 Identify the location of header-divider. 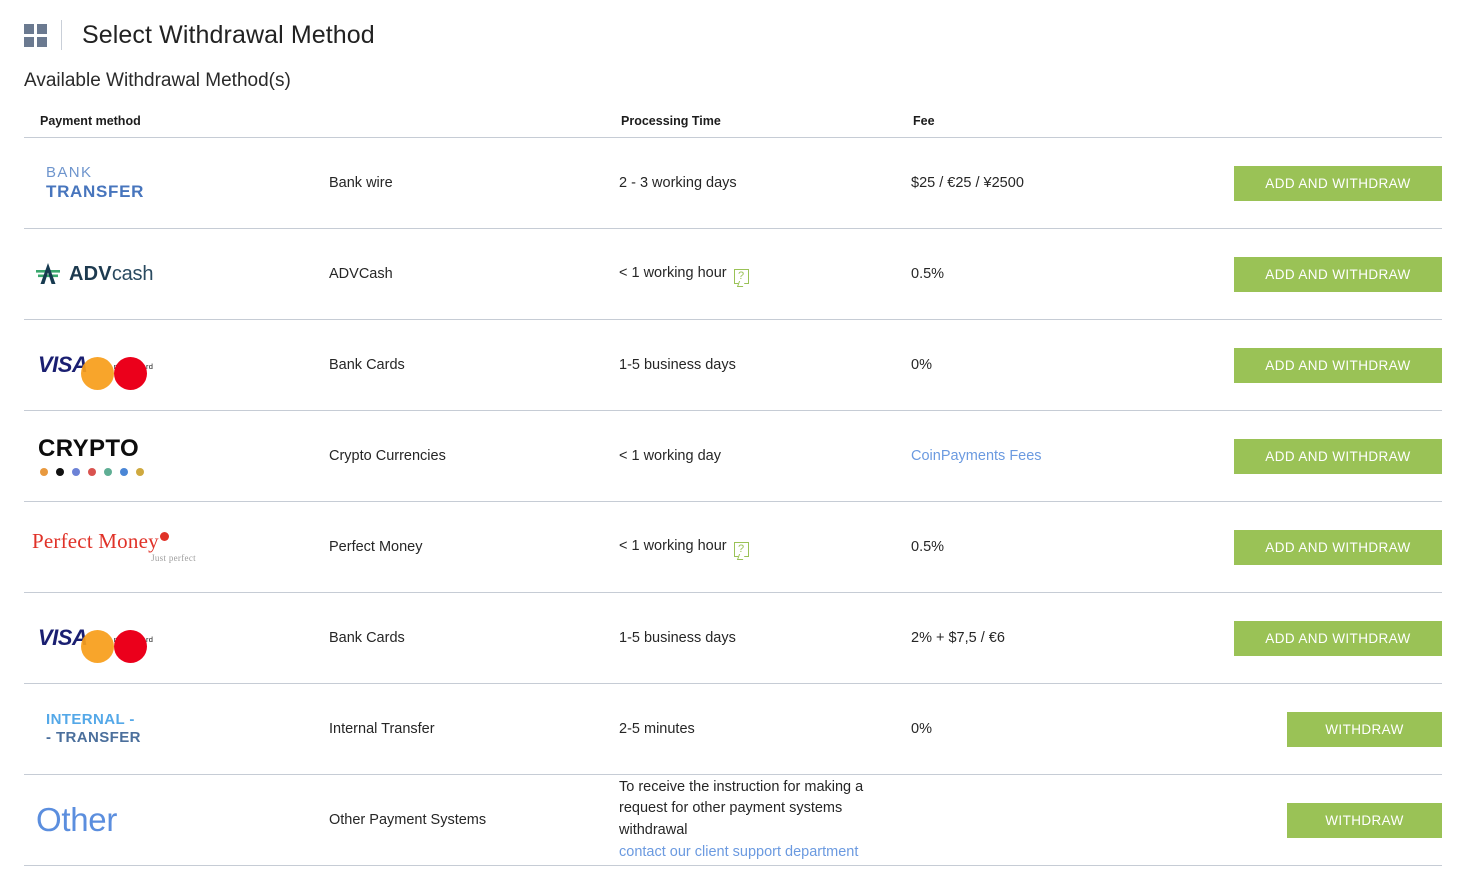
(61, 35).